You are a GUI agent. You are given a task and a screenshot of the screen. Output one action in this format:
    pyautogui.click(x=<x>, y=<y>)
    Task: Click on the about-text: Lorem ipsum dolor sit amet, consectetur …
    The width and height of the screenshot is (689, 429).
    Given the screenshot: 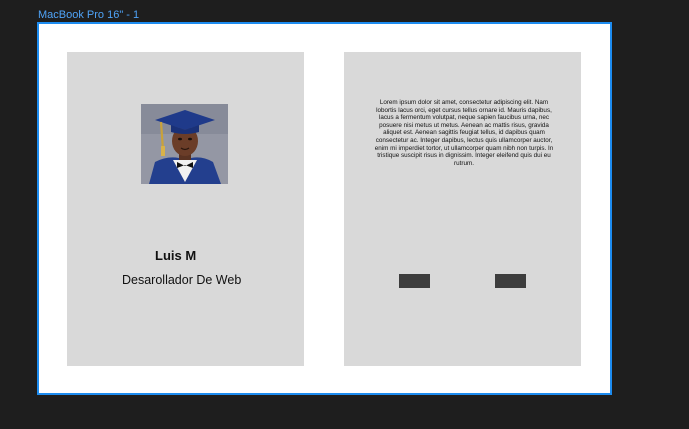 What is the action you would take?
    pyautogui.click(x=464, y=133)
    